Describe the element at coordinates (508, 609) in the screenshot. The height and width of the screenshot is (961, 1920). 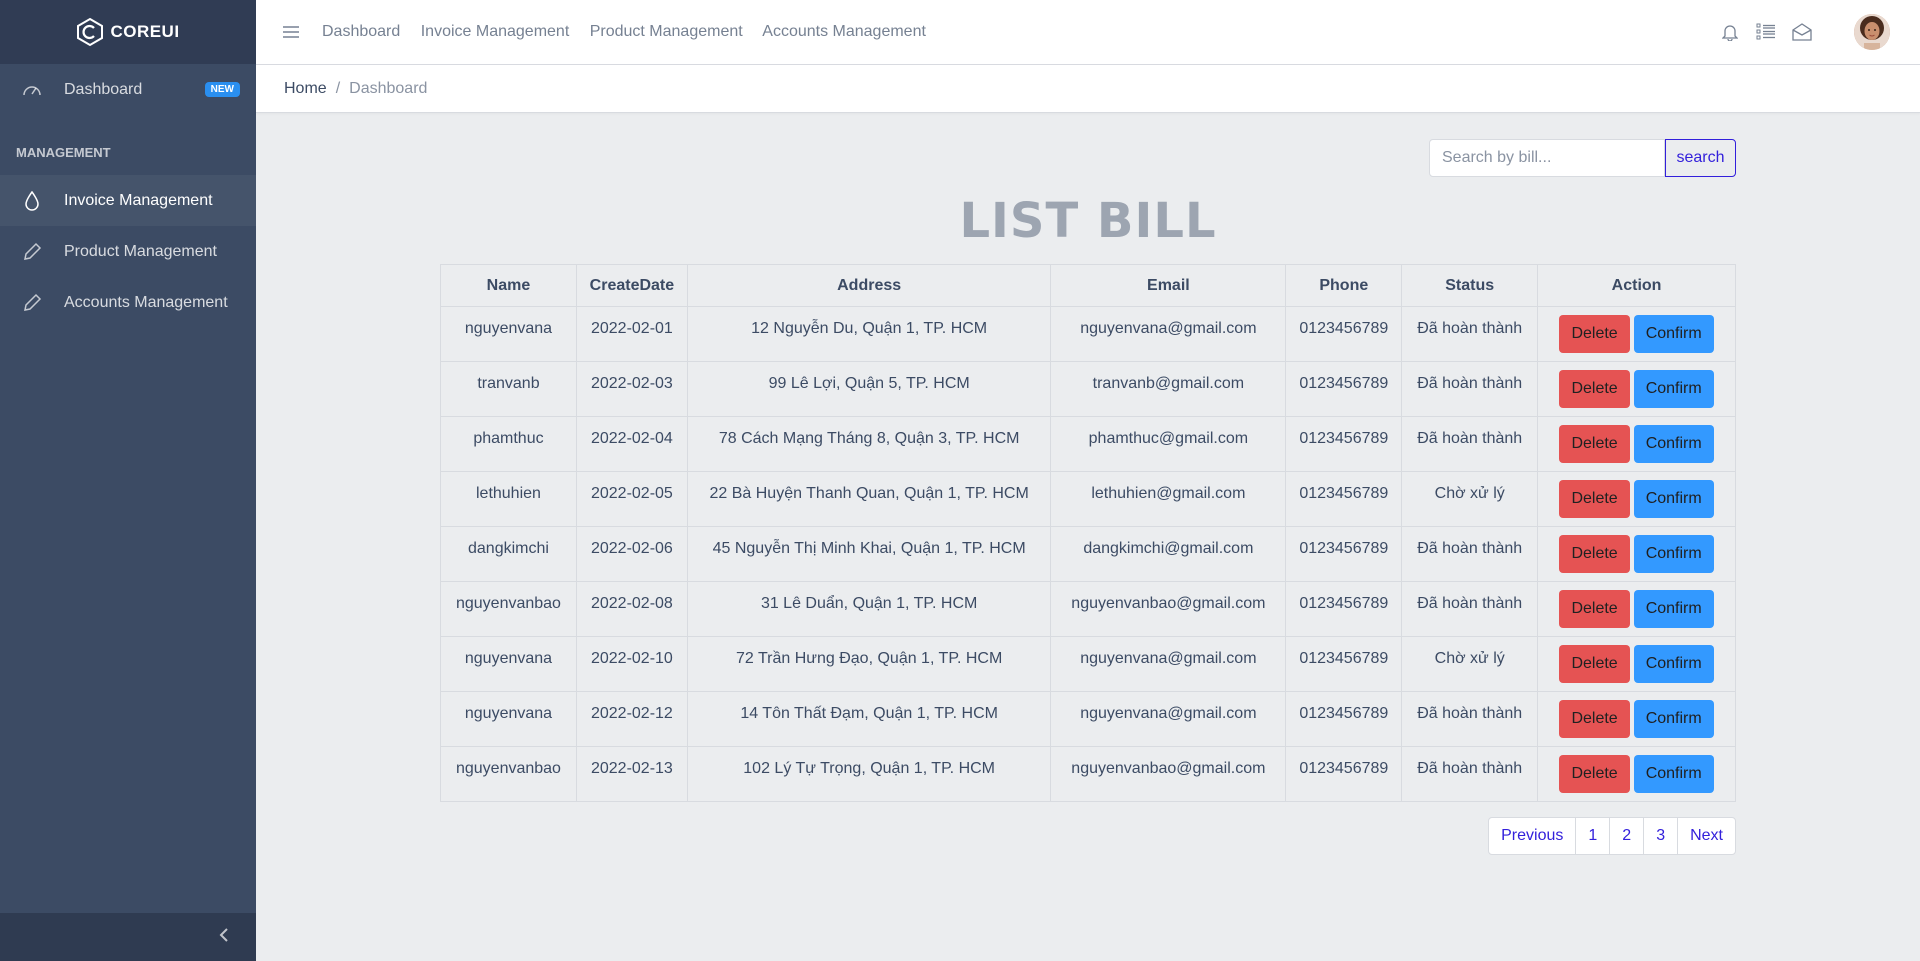
I see `cell-name: nguyenvanbao` at that location.